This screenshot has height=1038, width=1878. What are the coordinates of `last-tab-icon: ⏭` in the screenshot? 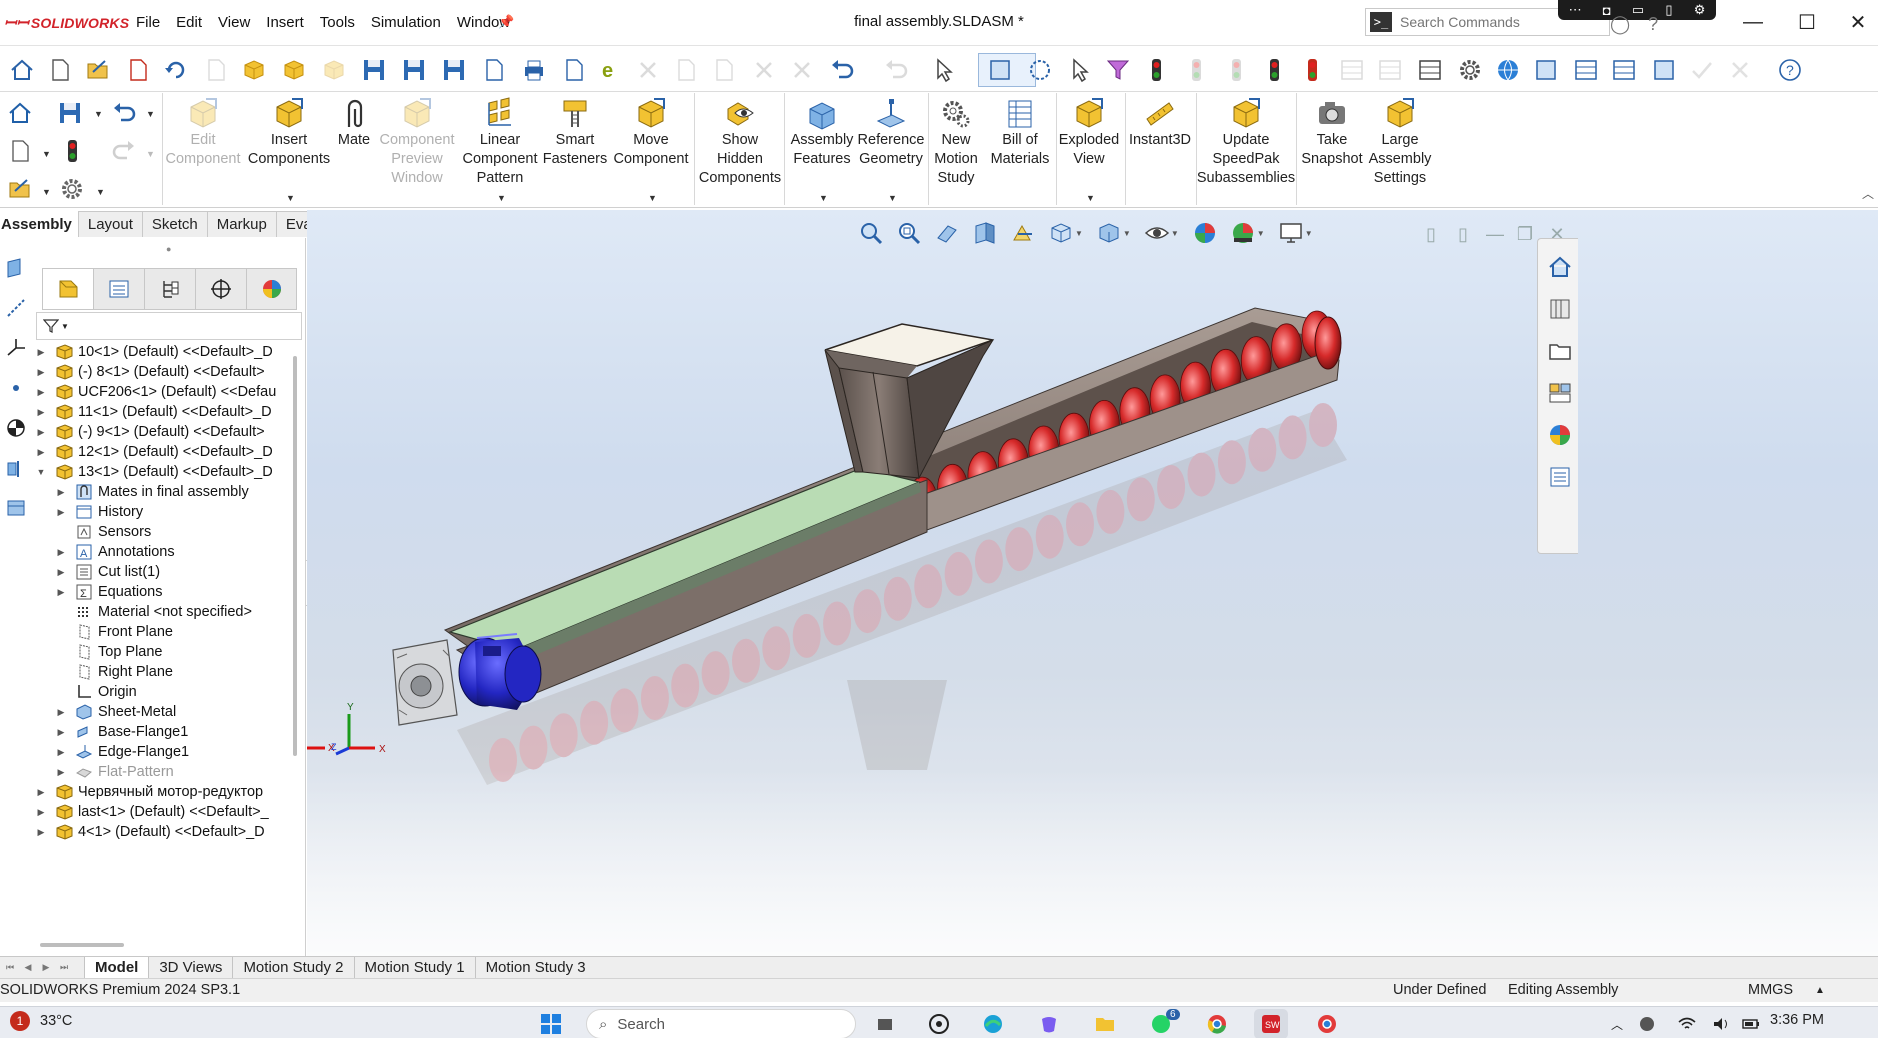 It's located at (64, 968).